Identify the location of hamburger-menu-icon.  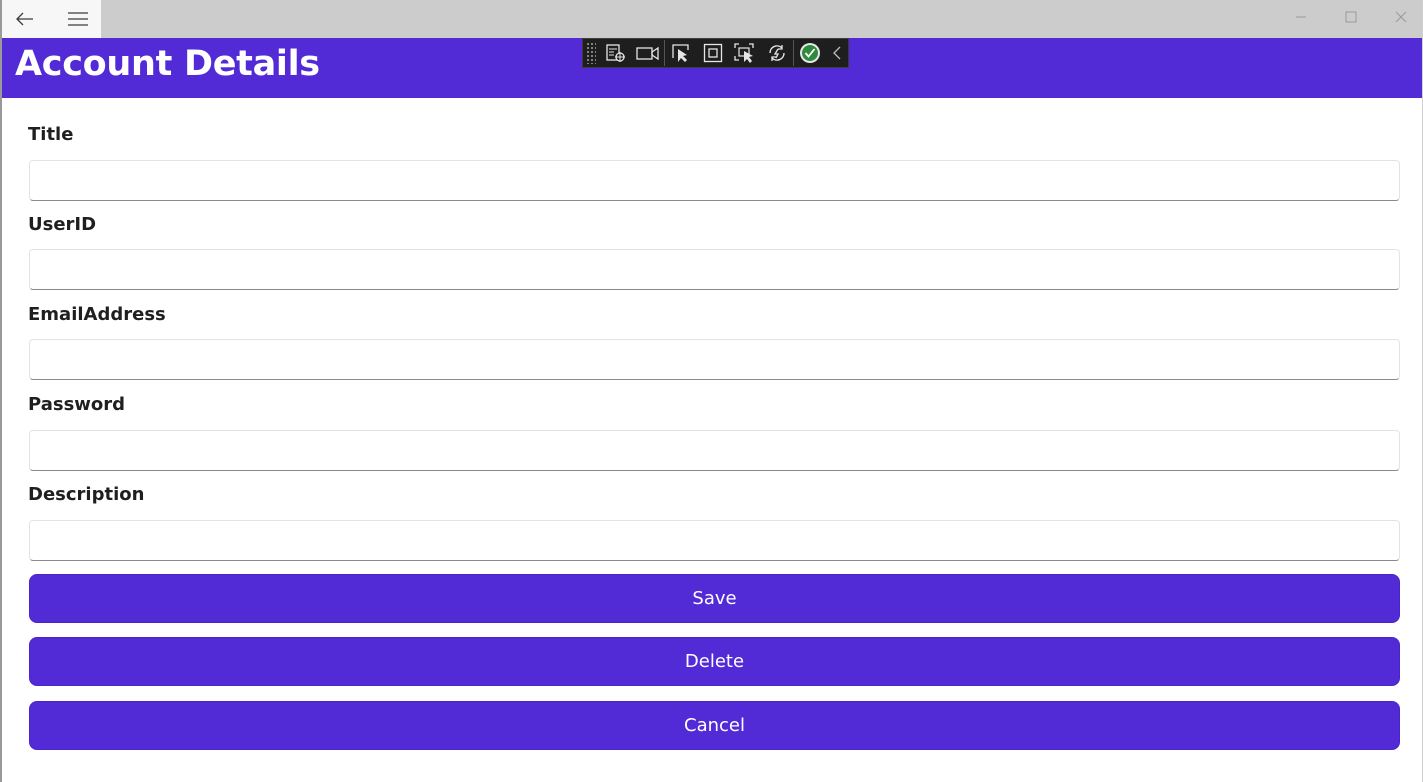
(78, 19).